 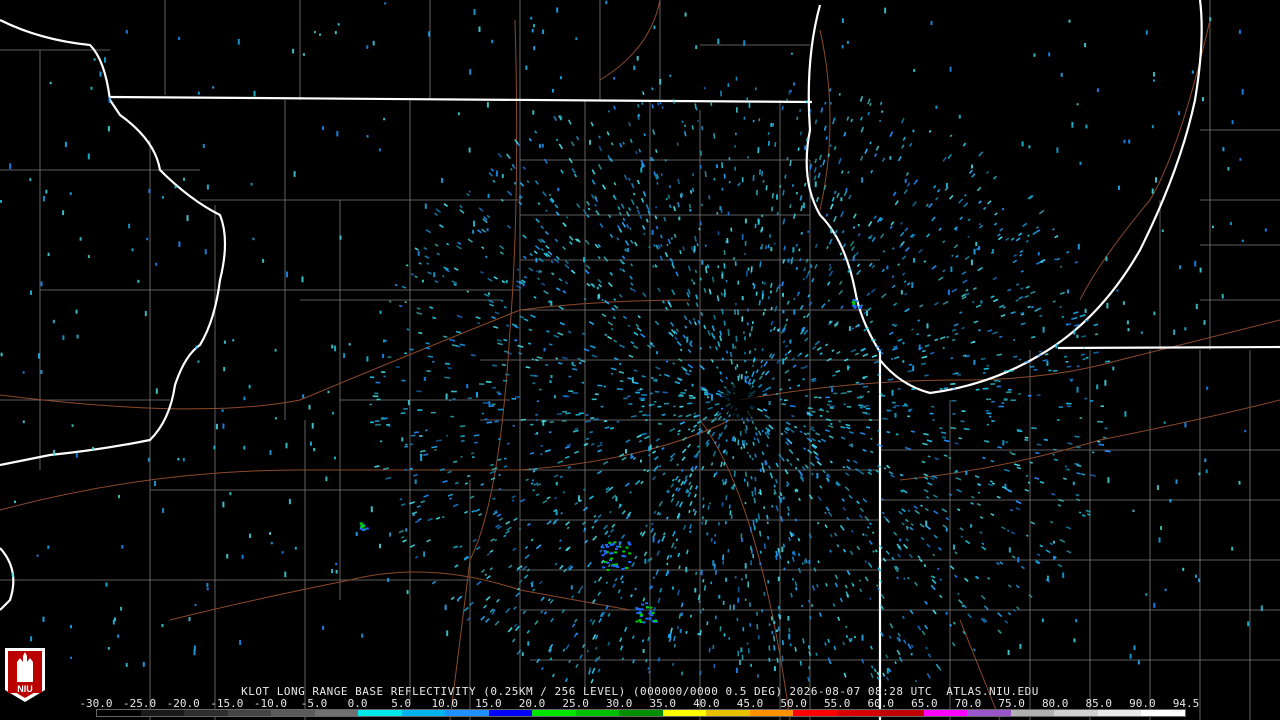 I want to click on color-scale-bar, so click(x=641, y=713).